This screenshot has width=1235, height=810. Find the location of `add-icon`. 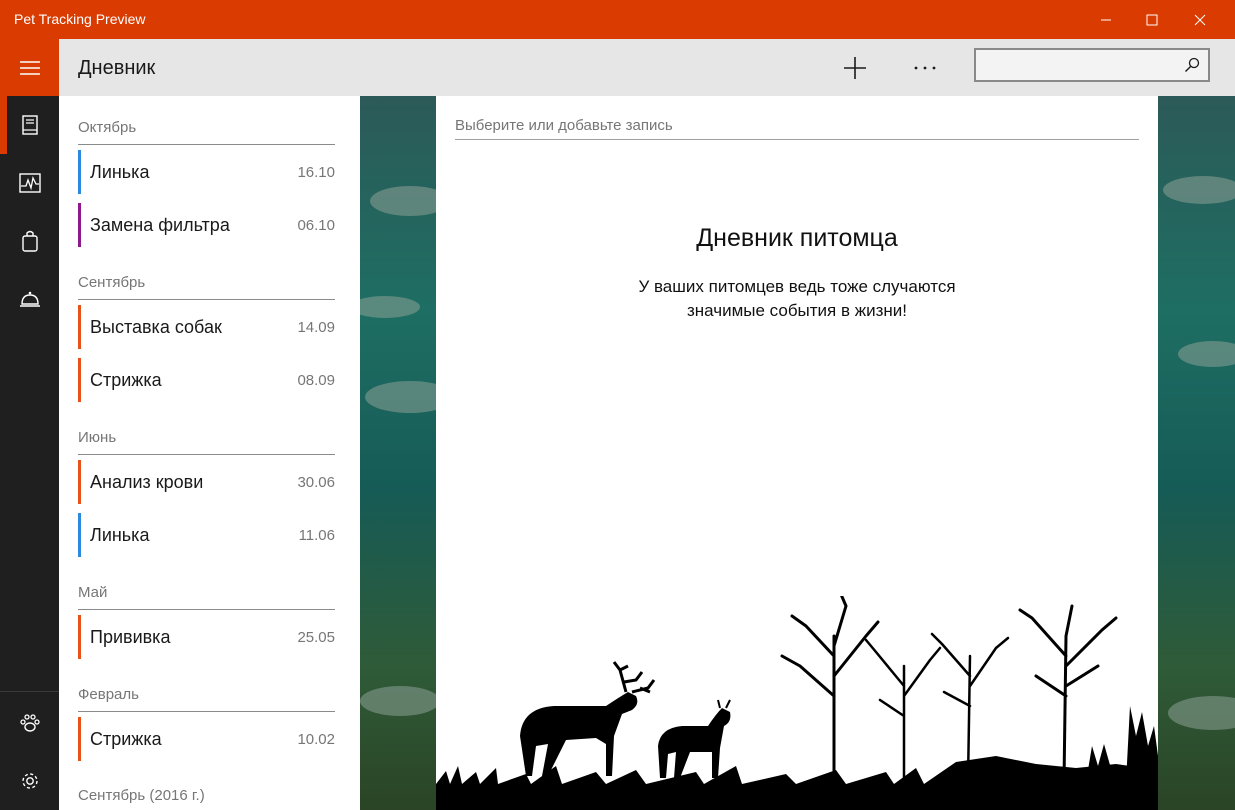

add-icon is located at coordinates (855, 68).